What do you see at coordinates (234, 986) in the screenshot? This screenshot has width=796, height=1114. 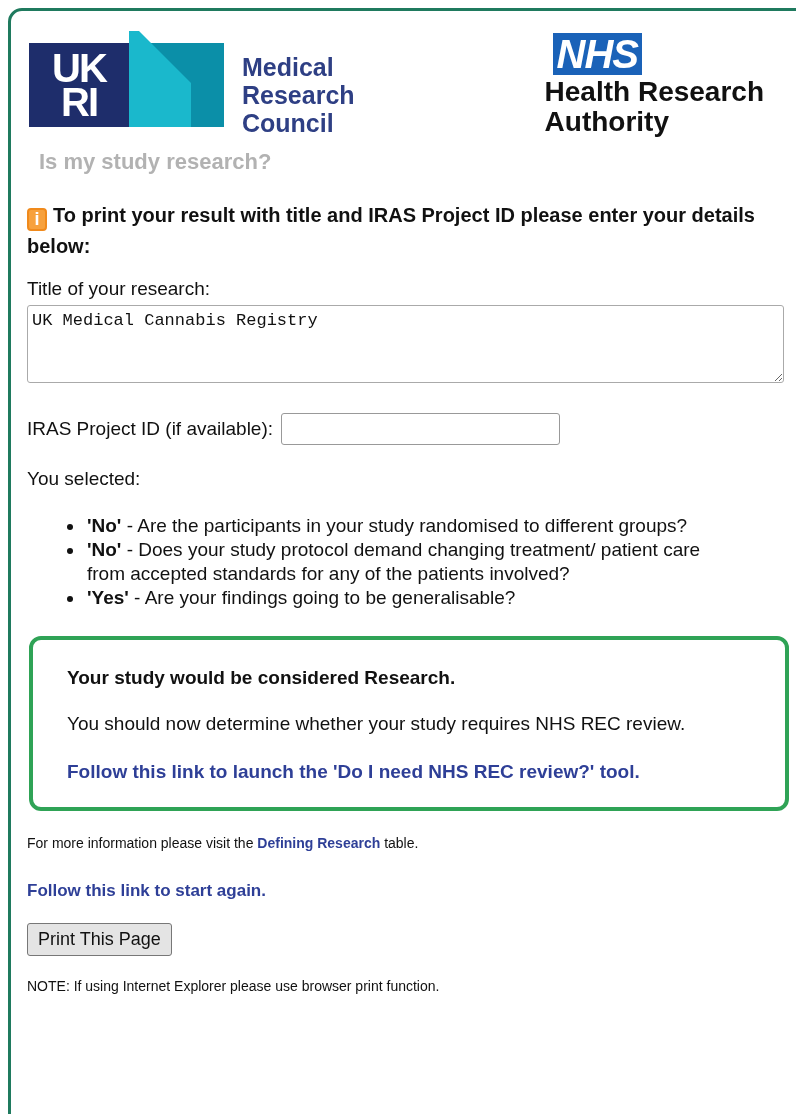 I see `note-text: NOTE: If using Internet Explorer please use browser print function.` at bounding box center [234, 986].